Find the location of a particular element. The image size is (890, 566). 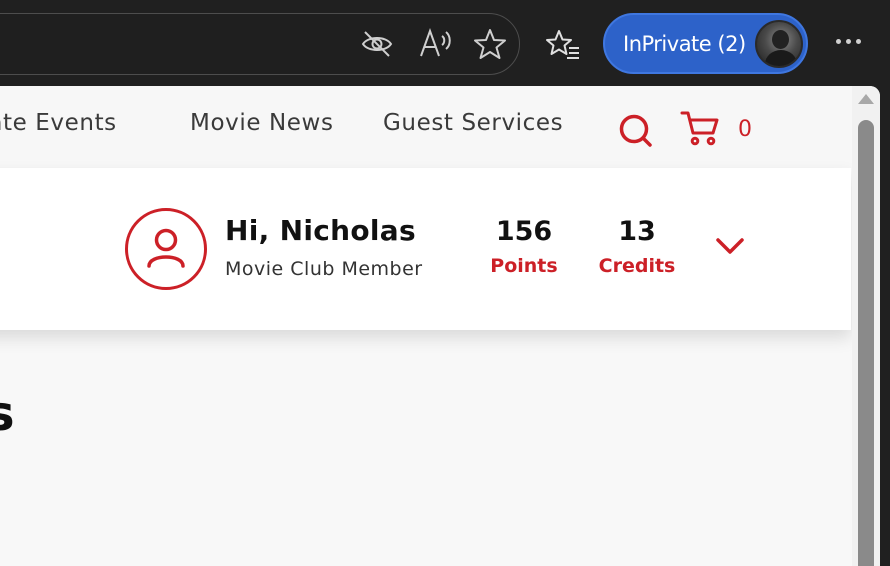

read-aloud-icon is located at coordinates (436, 43).